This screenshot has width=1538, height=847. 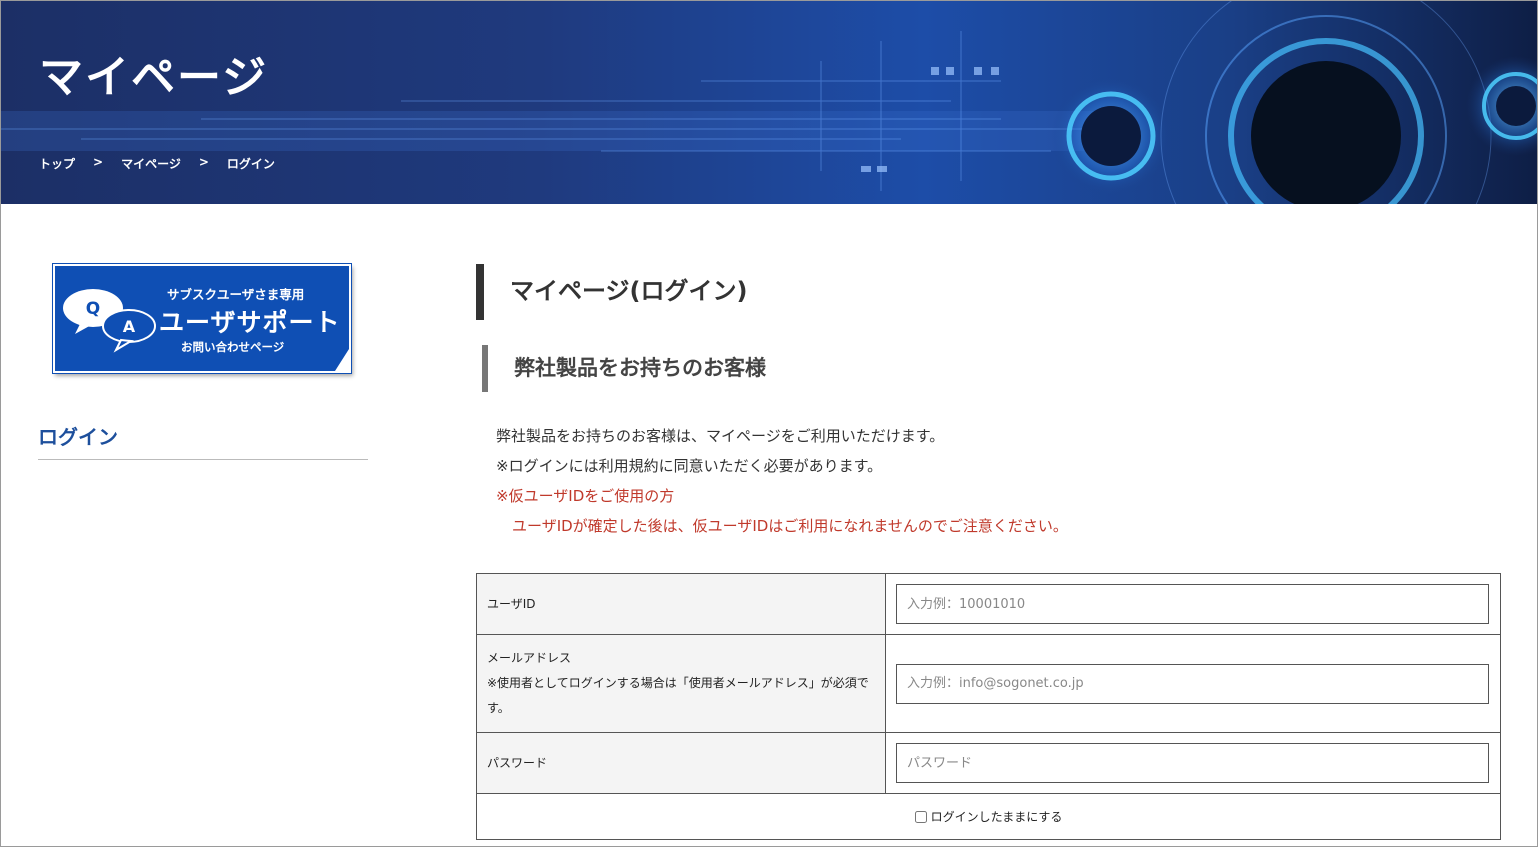 What do you see at coordinates (203, 440) in the screenshot?
I see `sidebar-item-login: ログイン` at bounding box center [203, 440].